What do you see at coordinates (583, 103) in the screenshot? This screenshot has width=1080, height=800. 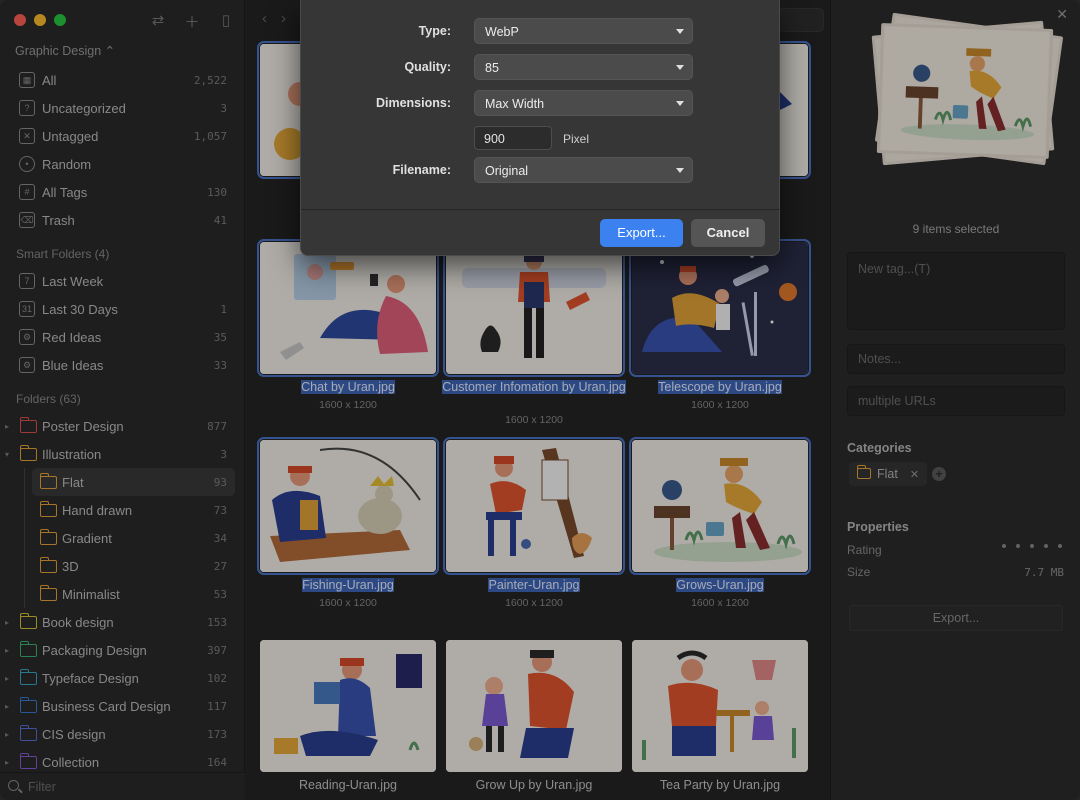 I see `dimensions-select: Max Width` at bounding box center [583, 103].